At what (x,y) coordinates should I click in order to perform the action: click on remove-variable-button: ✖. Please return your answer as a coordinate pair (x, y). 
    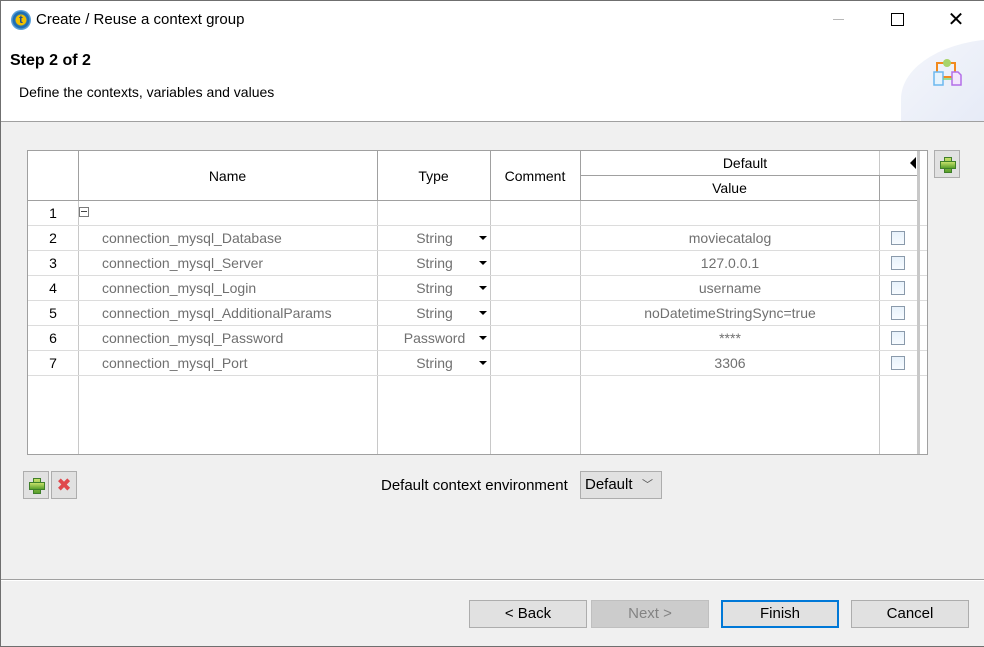
    Looking at the image, I should click on (64, 485).